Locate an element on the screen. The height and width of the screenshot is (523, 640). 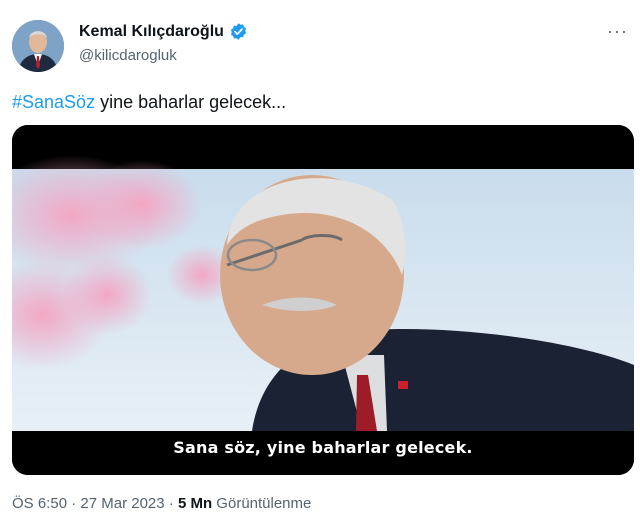
avatar is located at coordinates (38, 46).